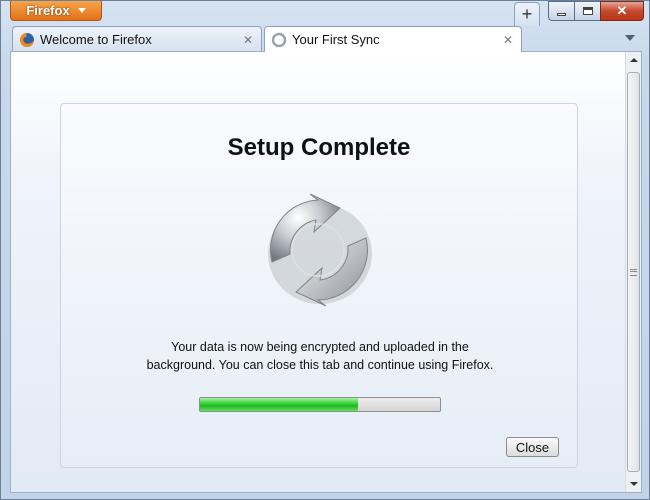  I want to click on firefox-menu-button: Firefox, so click(56, 11).